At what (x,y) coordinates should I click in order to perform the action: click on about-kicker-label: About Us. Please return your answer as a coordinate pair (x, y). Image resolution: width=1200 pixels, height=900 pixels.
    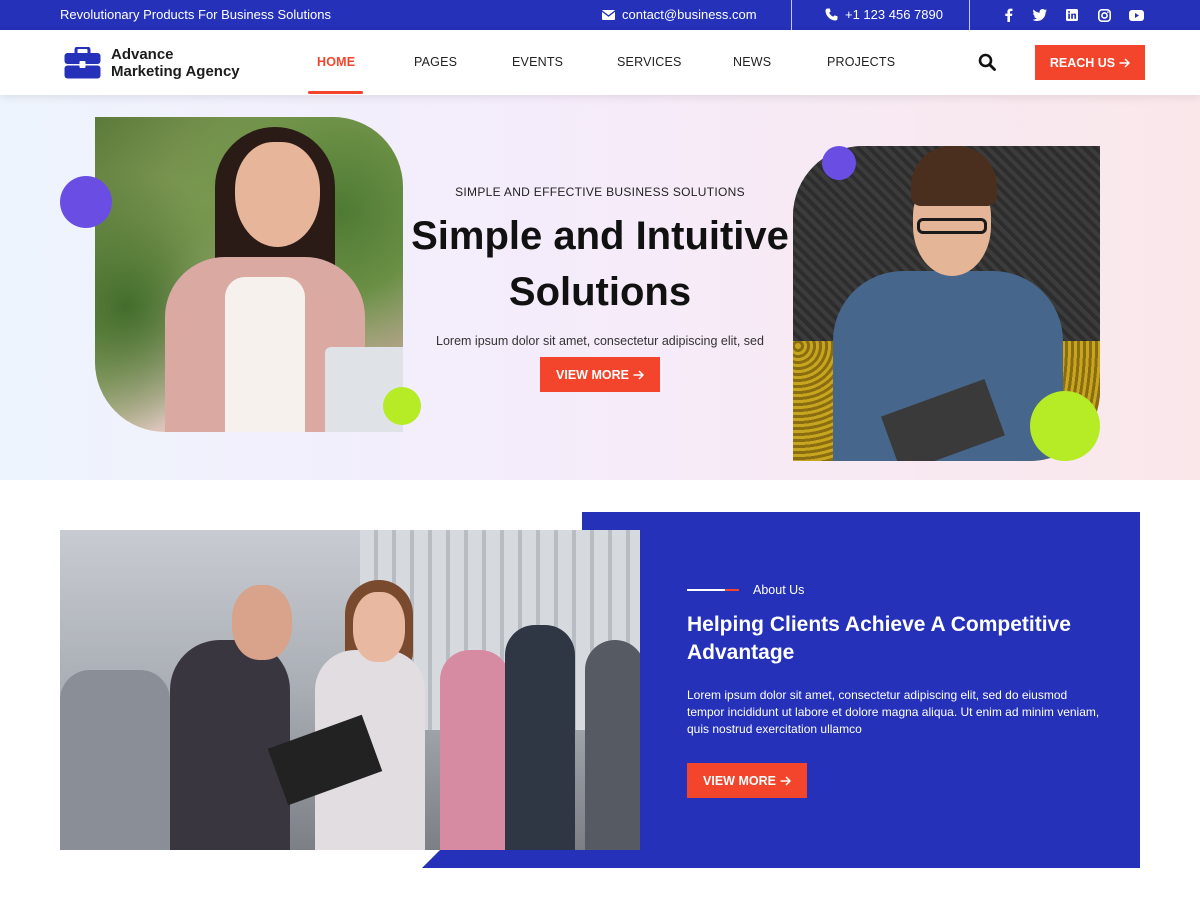
    Looking at the image, I should click on (779, 590).